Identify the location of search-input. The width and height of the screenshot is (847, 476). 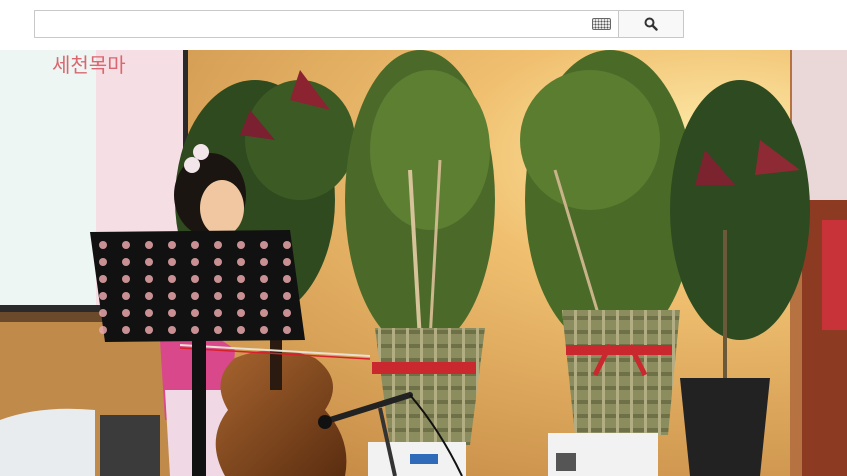
(326, 24).